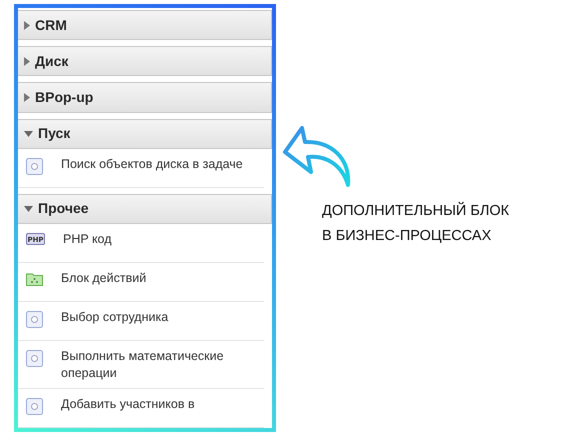 The width and height of the screenshot is (563, 447). I want to click on activity-label: PHP код, so click(87, 239).